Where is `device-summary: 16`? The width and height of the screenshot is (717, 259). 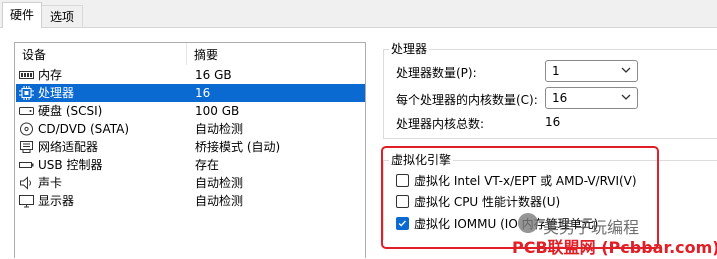
device-summary: 16 is located at coordinates (203, 93).